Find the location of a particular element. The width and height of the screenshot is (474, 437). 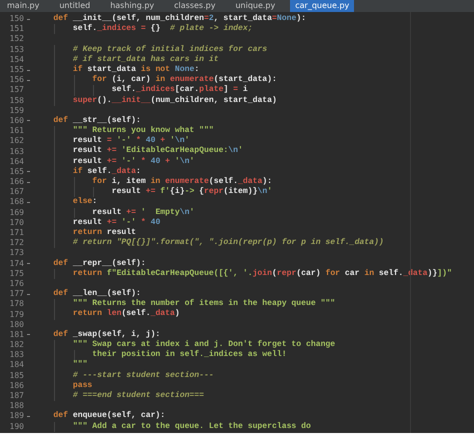

line-number: 150 is located at coordinates (16, 19).